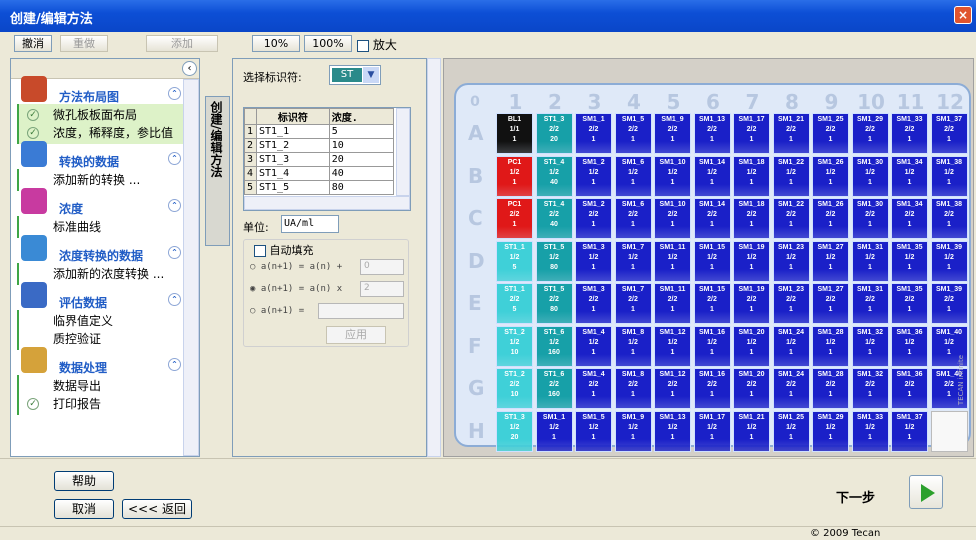 Image resolution: width=976 pixels, height=540 pixels. I want to click on add-button: 添加, so click(182, 43).